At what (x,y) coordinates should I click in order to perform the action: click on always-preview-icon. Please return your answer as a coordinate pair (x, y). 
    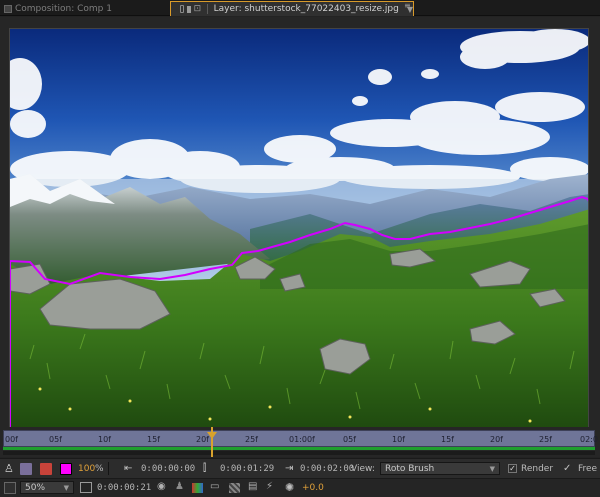
    Looking at the image, I should click on (10, 488).